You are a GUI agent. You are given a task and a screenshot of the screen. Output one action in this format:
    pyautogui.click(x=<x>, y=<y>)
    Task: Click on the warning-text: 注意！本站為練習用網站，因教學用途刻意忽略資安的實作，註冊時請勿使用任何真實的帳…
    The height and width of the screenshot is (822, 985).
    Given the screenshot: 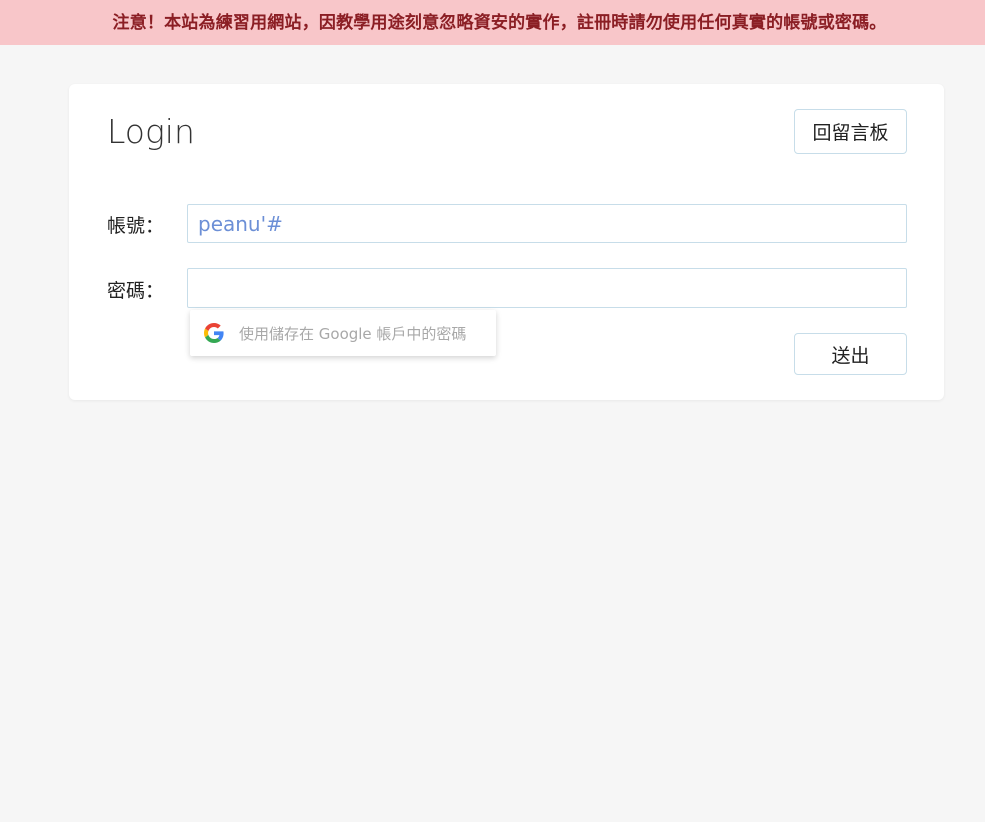 What is the action you would take?
    pyautogui.click(x=499, y=23)
    